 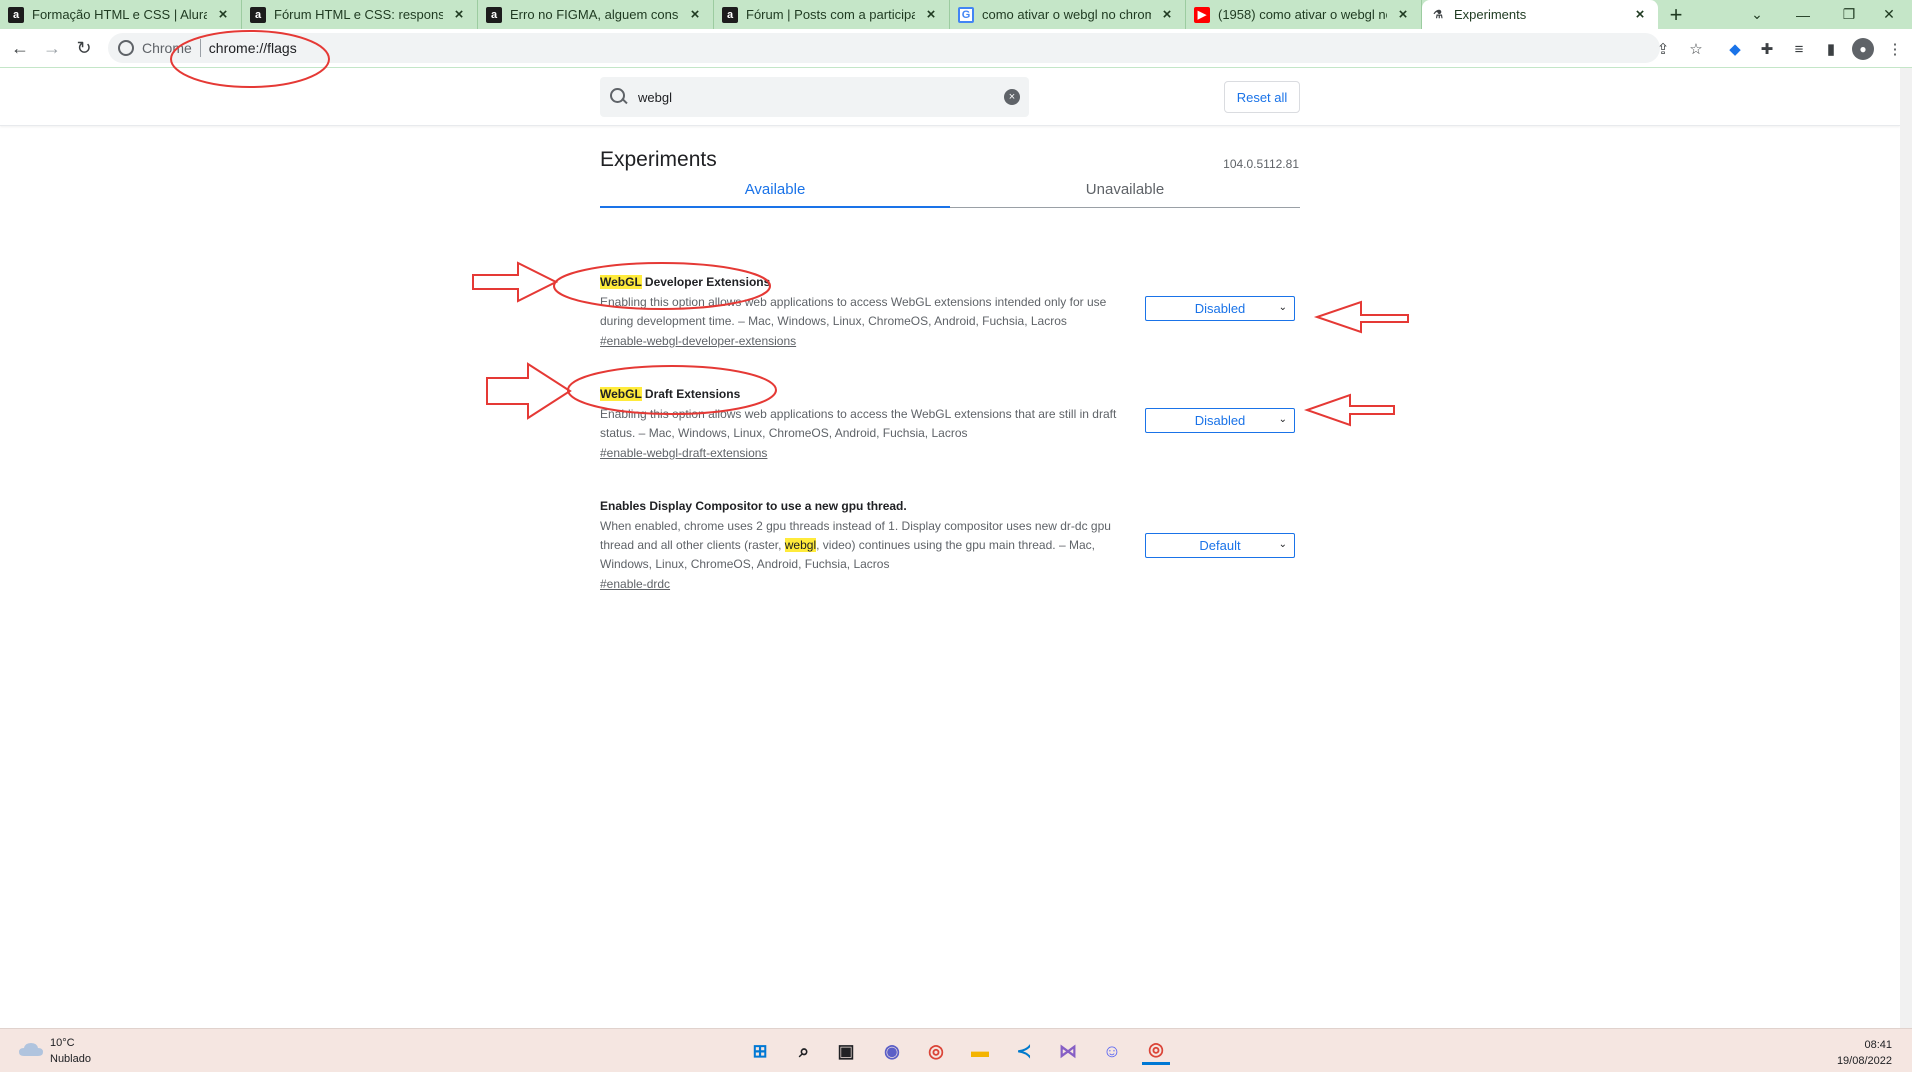 I want to click on tab-available: Available, so click(x=775, y=190).